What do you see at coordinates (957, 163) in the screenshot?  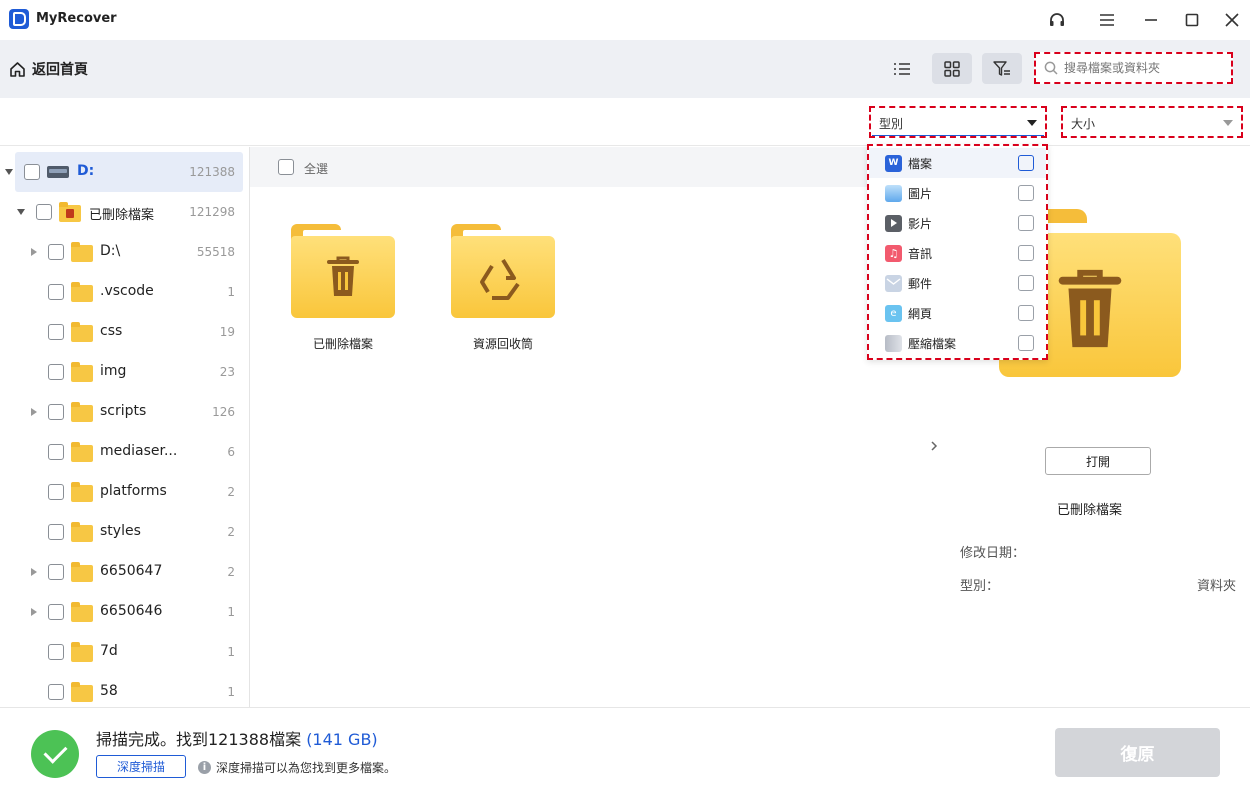 I see `type-option-documents: W 檔案` at bounding box center [957, 163].